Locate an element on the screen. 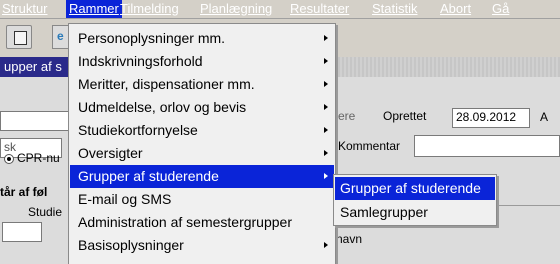 The height and width of the screenshot is (264, 560). menu-abort: Abort is located at coordinates (455, 8).